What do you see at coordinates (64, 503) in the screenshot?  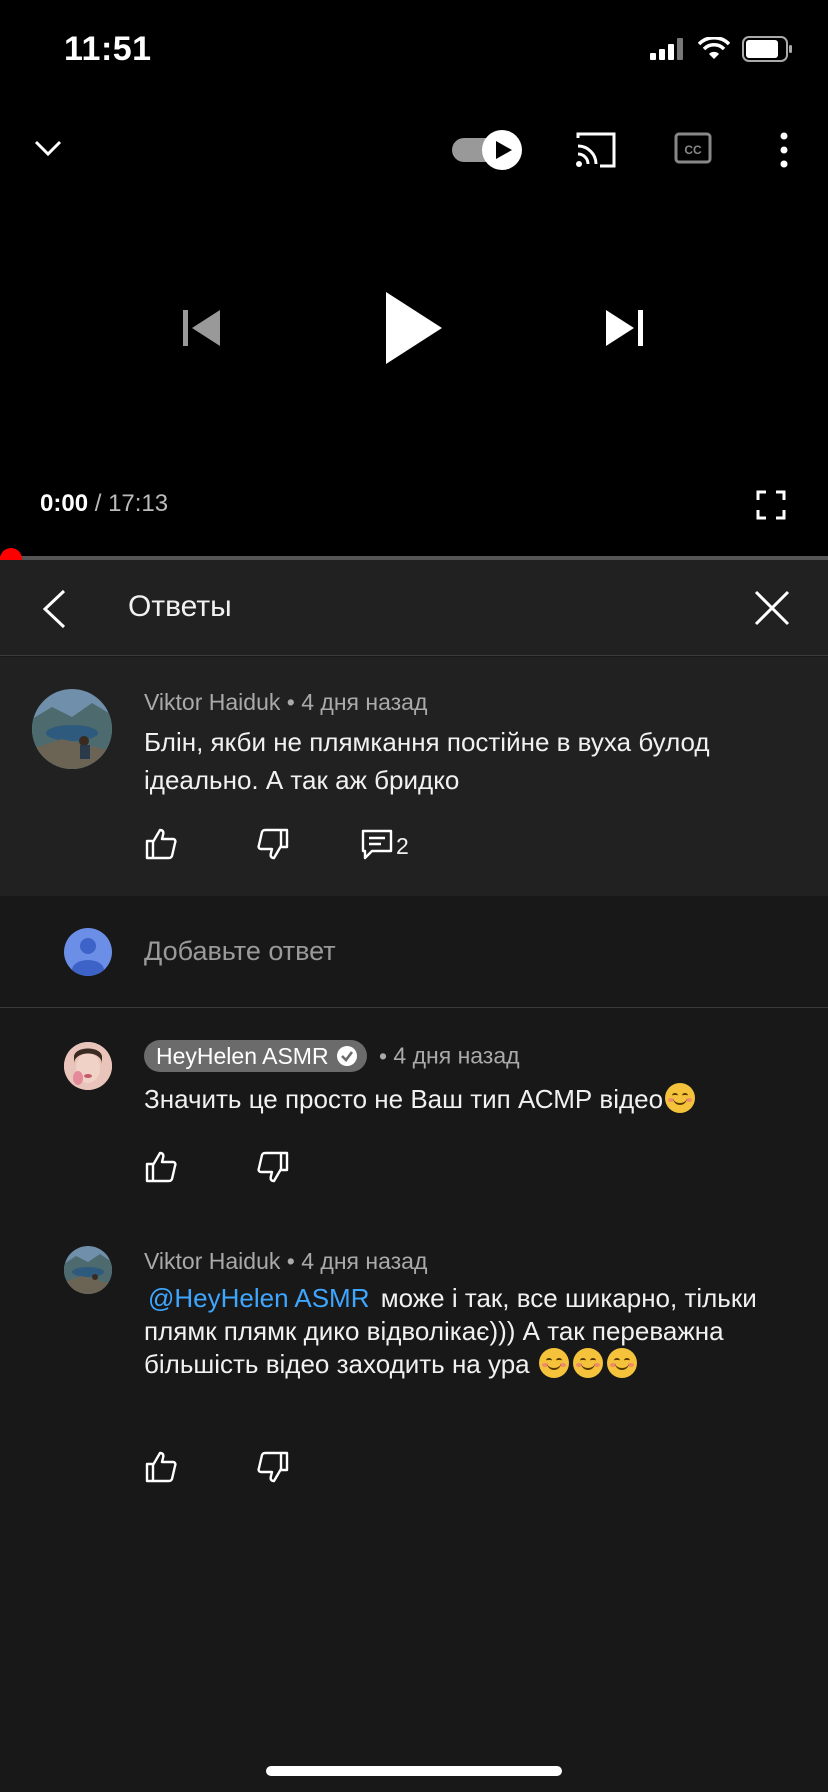 I see `current-time: 0:00` at bounding box center [64, 503].